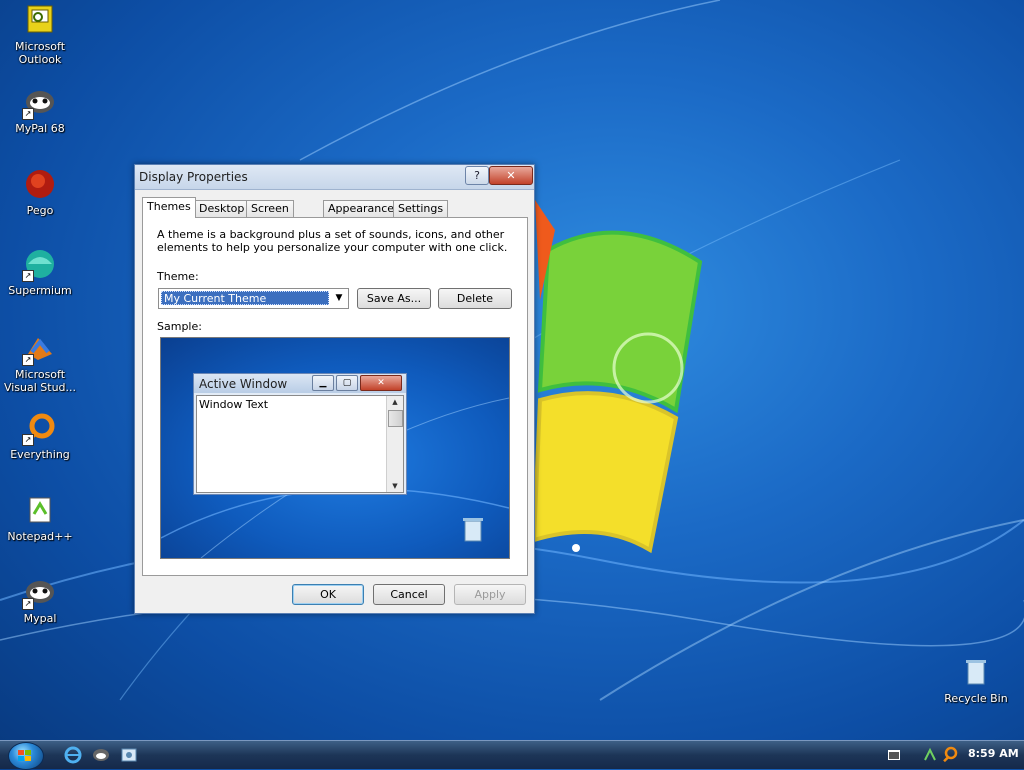 The image size is (1024, 770). Describe the element at coordinates (339, 298) in the screenshot. I see `chevron-down-icon: ▼` at that location.